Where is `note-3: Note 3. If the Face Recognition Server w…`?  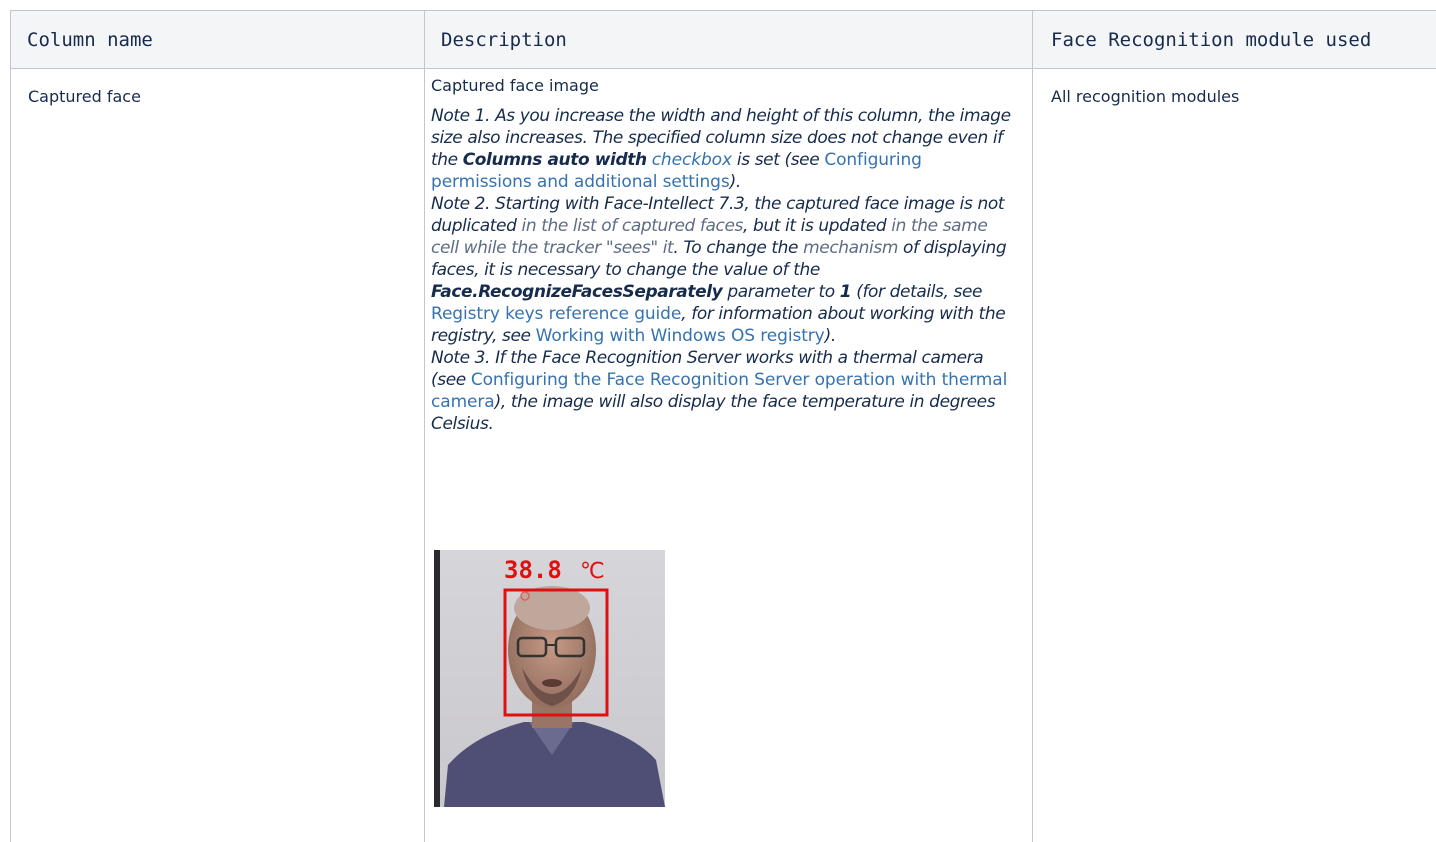 note-3: Note 3. If the Face Recognition Server w… is located at coordinates (719, 391).